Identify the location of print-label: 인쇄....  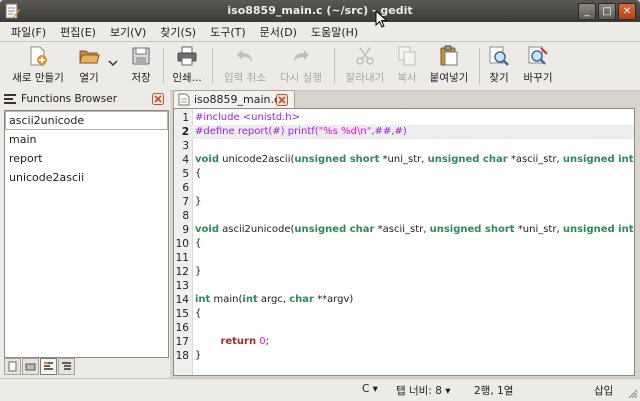
(187, 78).